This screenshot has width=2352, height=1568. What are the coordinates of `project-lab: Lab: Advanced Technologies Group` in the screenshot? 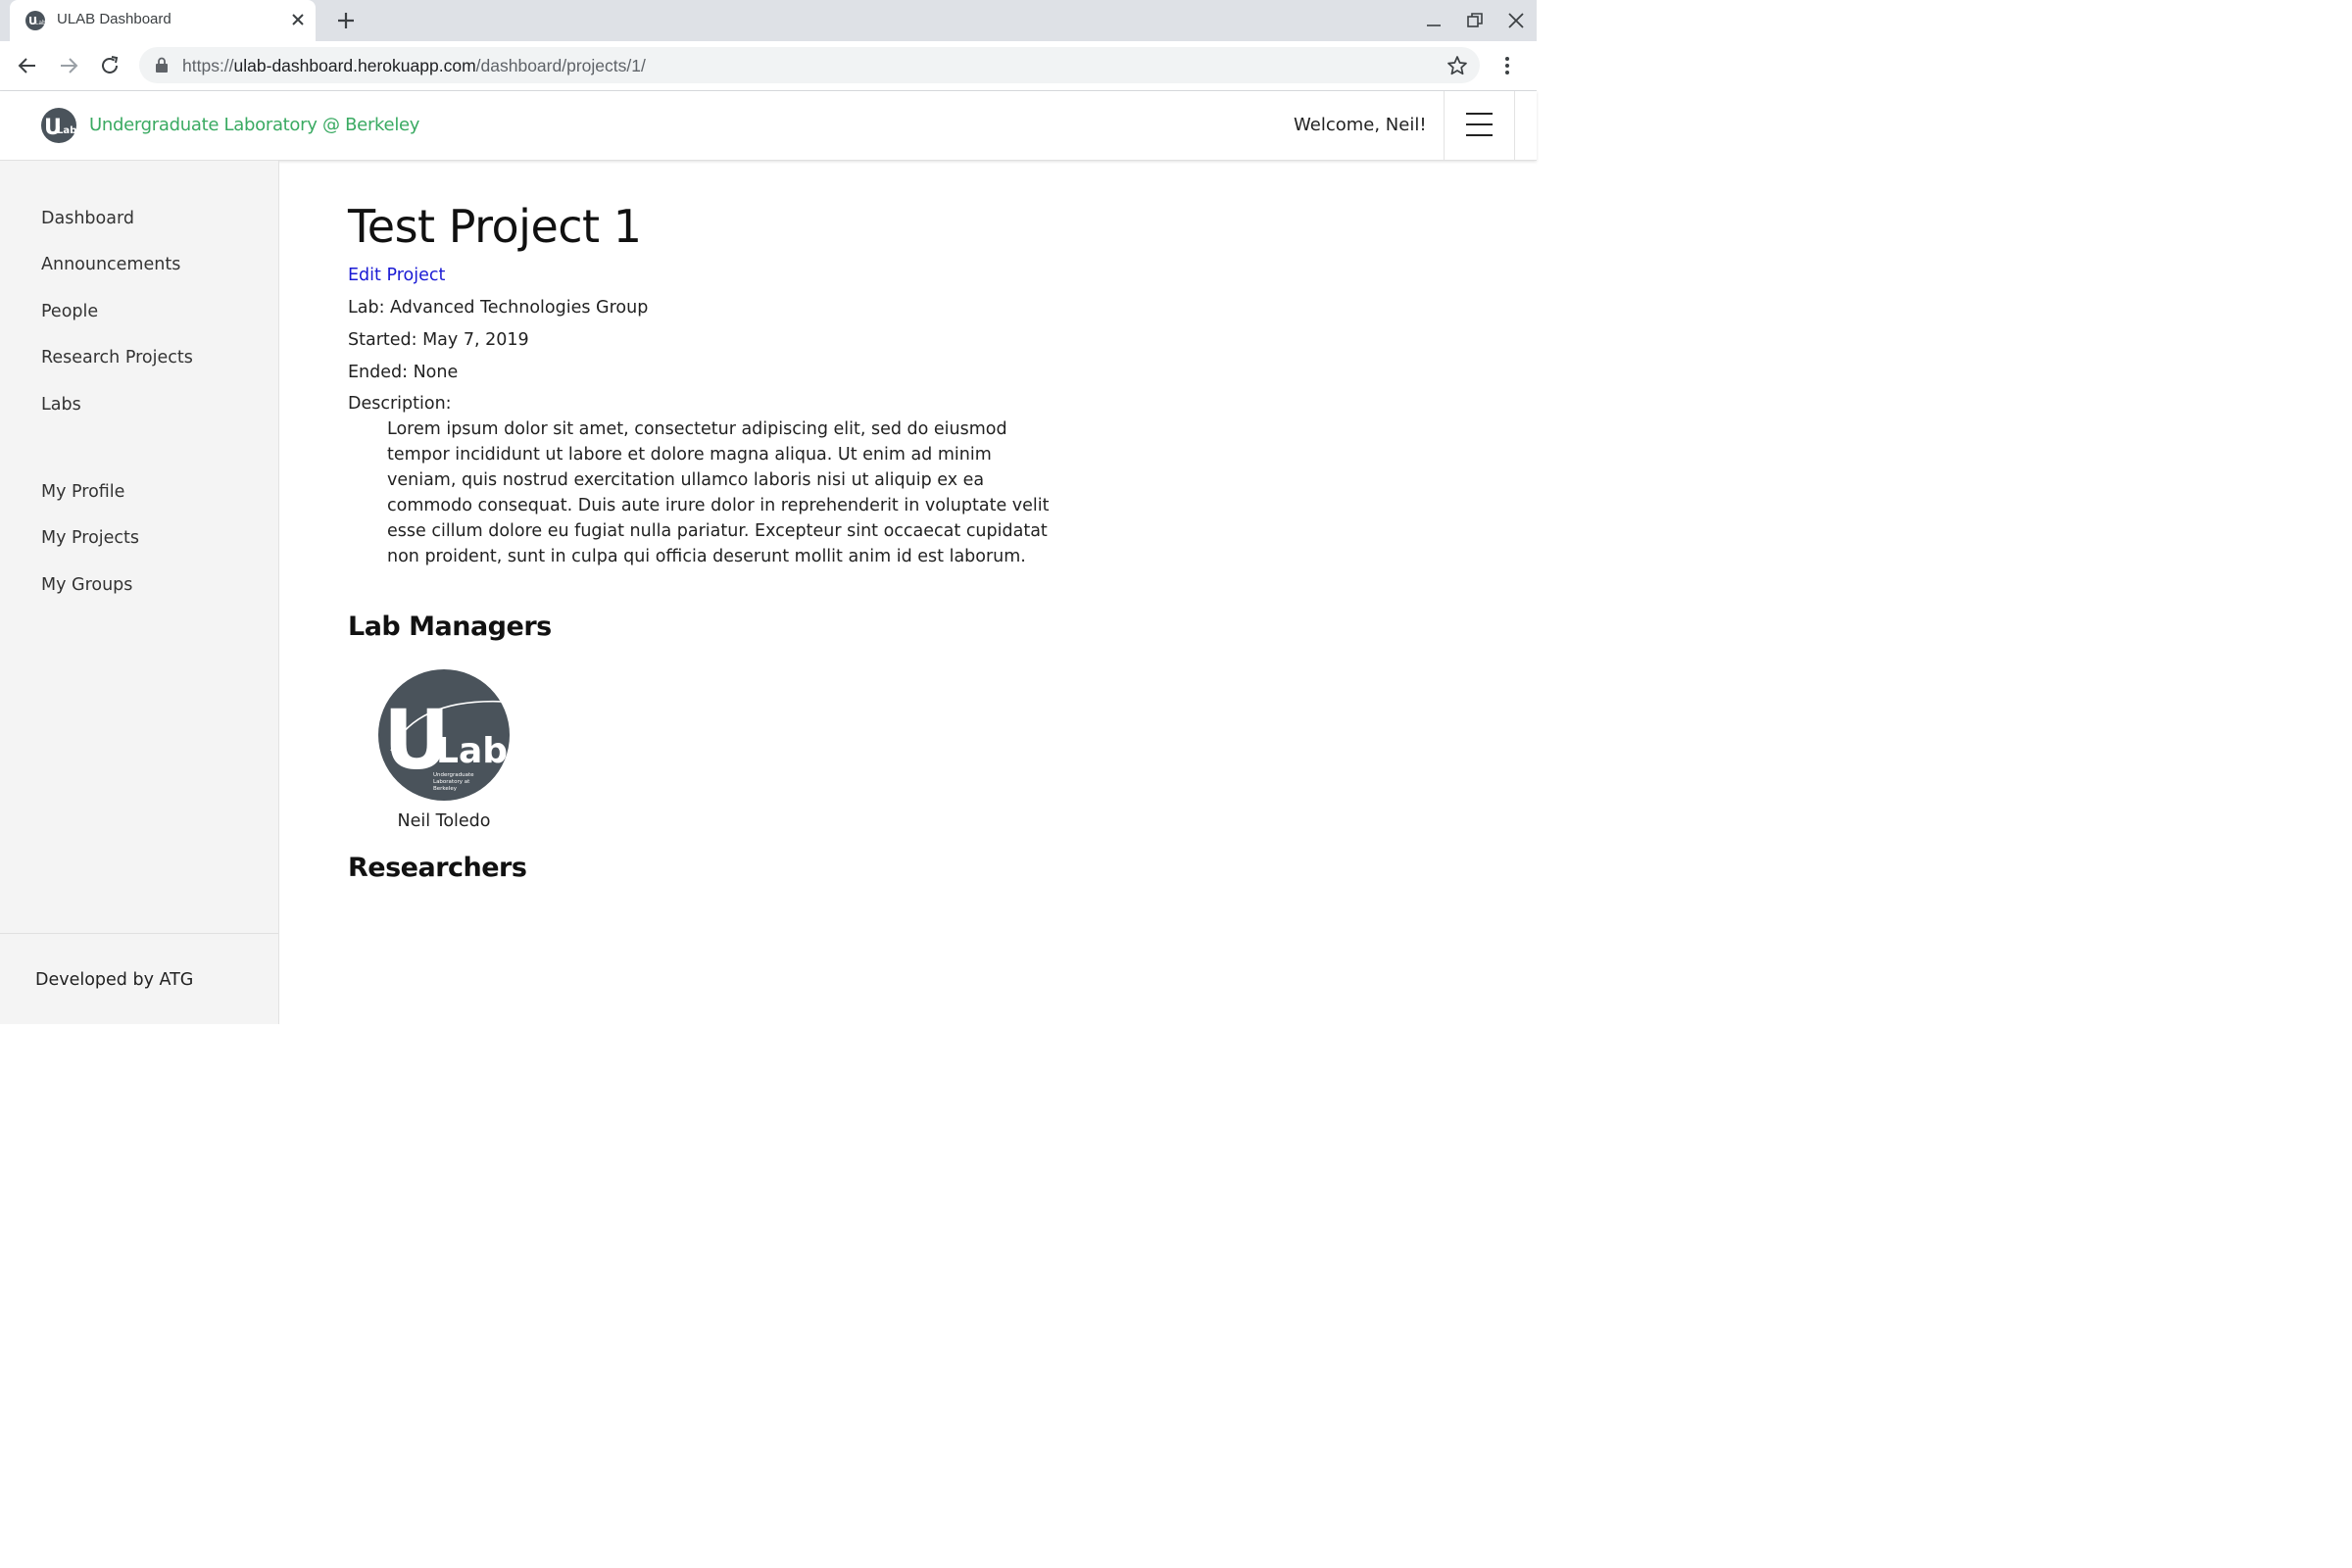 It's located at (498, 308).